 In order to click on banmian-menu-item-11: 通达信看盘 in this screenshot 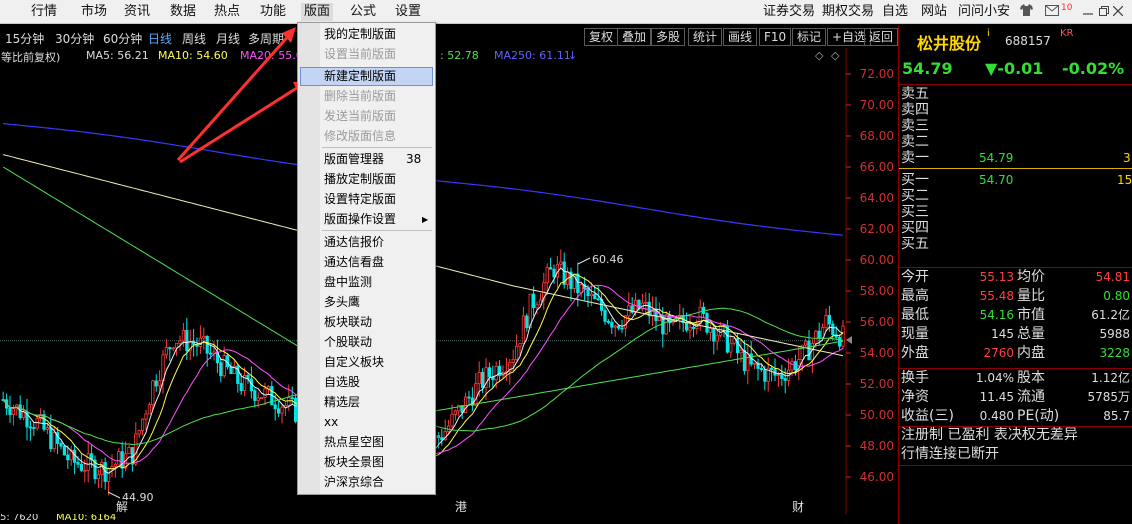, I will do `click(366, 262)`.